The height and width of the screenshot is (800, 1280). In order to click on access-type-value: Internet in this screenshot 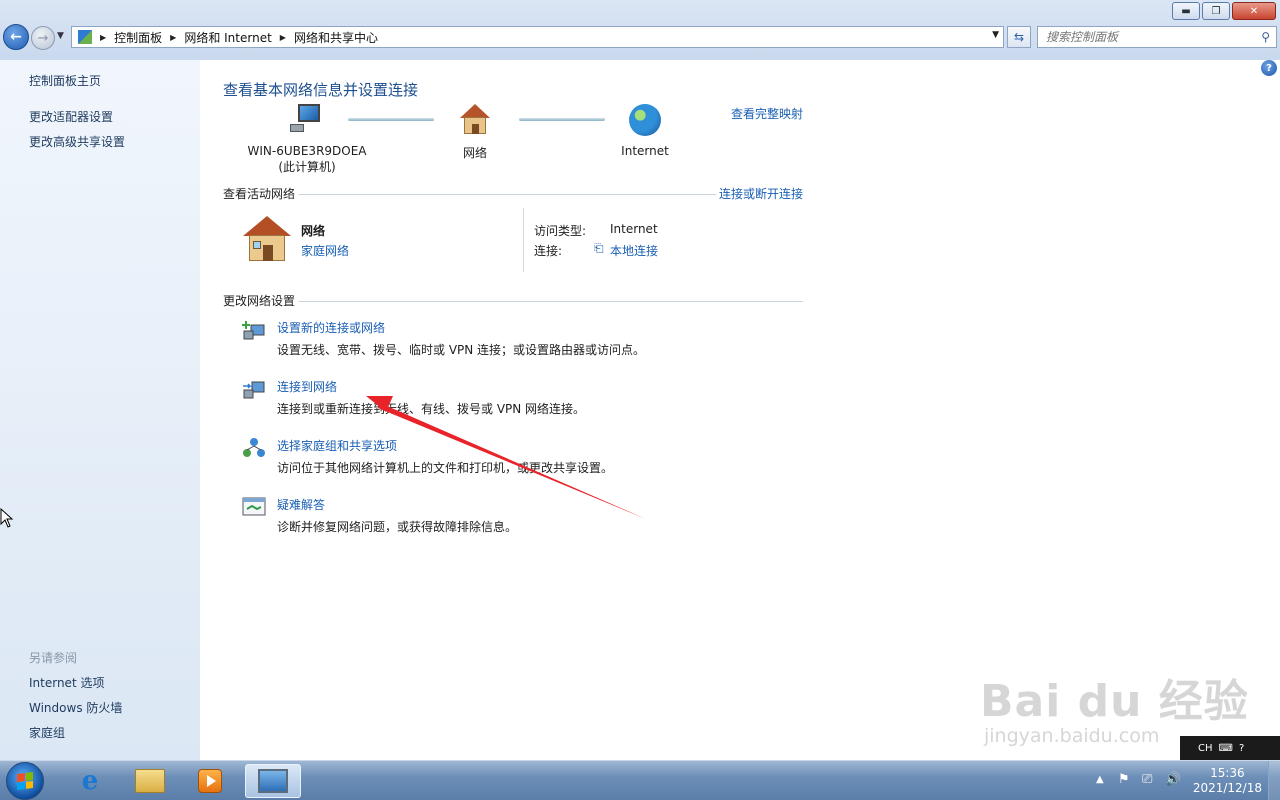, I will do `click(634, 229)`.